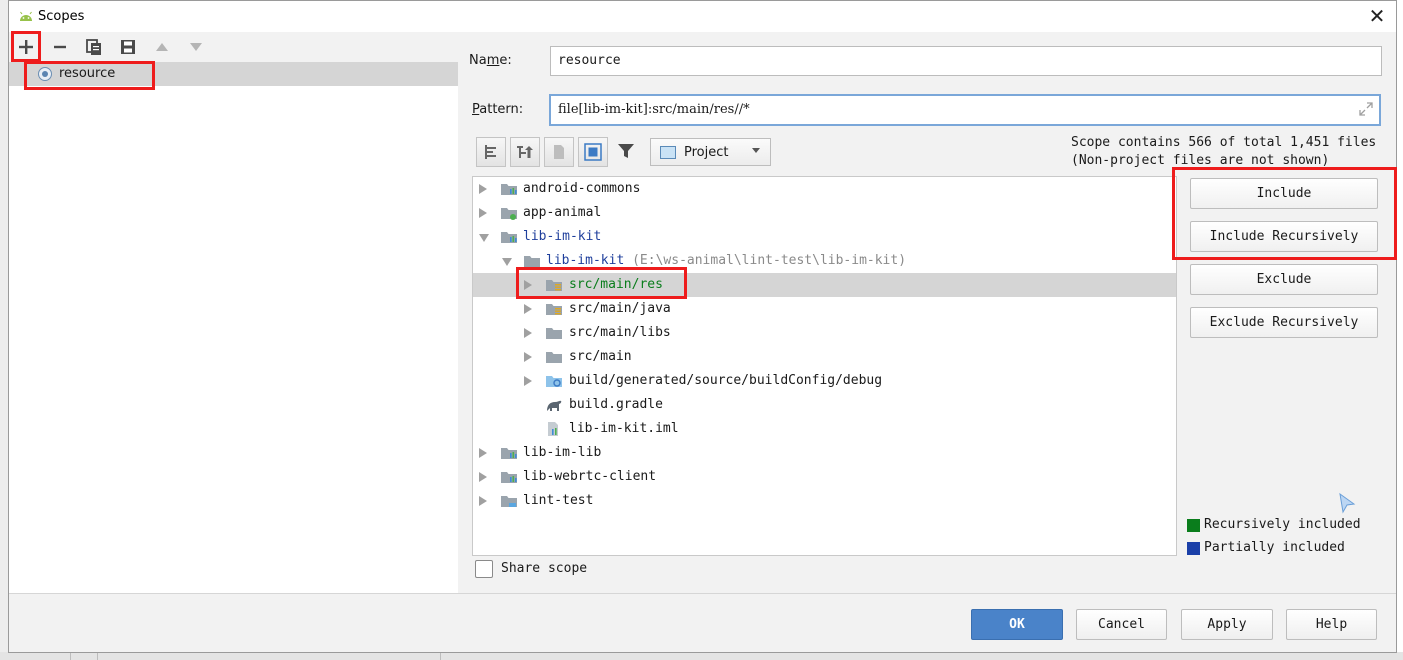  Describe the element at coordinates (706, 152) in the screenshot. I see `project-view-label: Project` at that location.